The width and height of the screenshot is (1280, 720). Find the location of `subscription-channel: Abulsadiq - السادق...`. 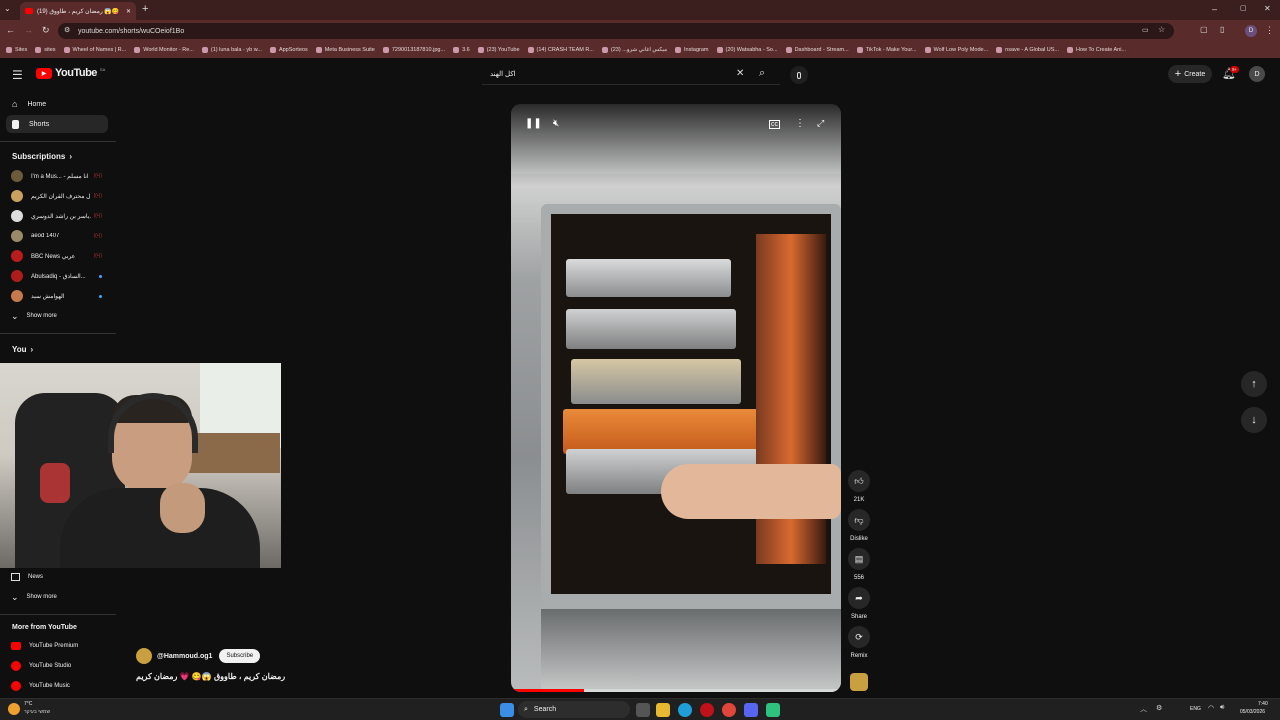

subscription-channel: Abulsadiq - السادق... is located at coordinates (57, 276).